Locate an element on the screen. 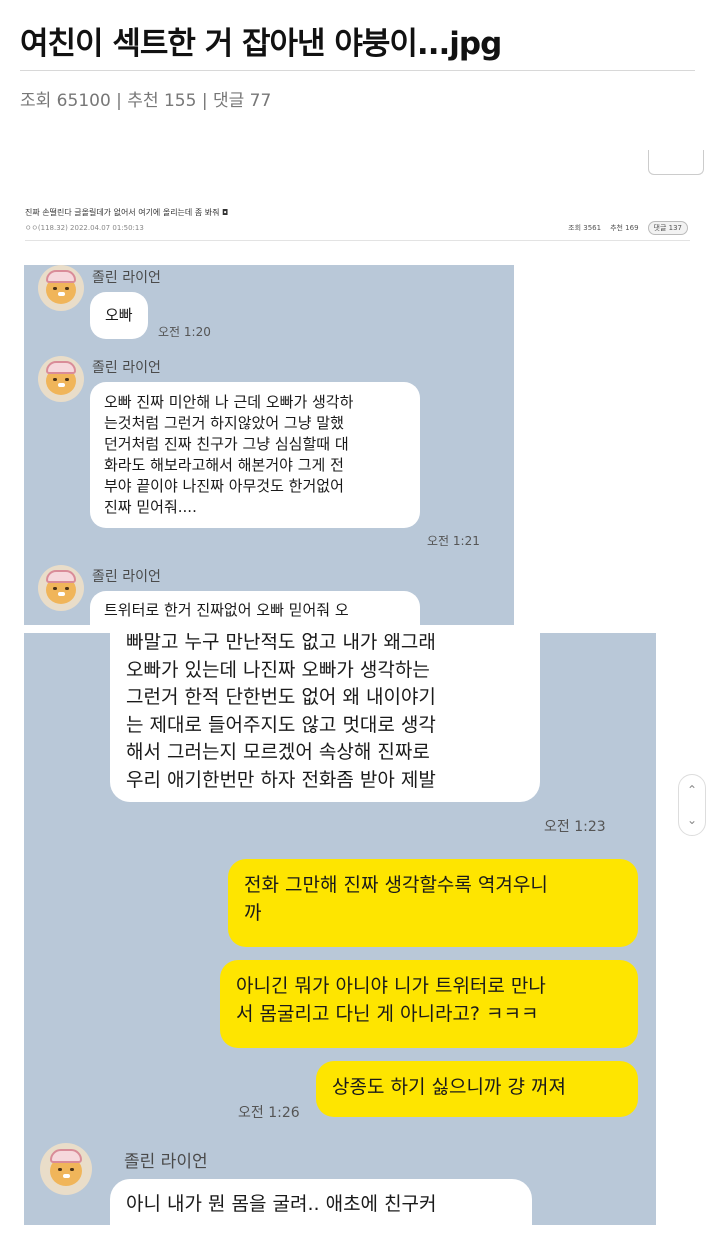 This screenshot has height=1243, width=714. sent-message: 상종도 하기 싫으니까 걍 꺼져 is located at coordinates (477, 1089).